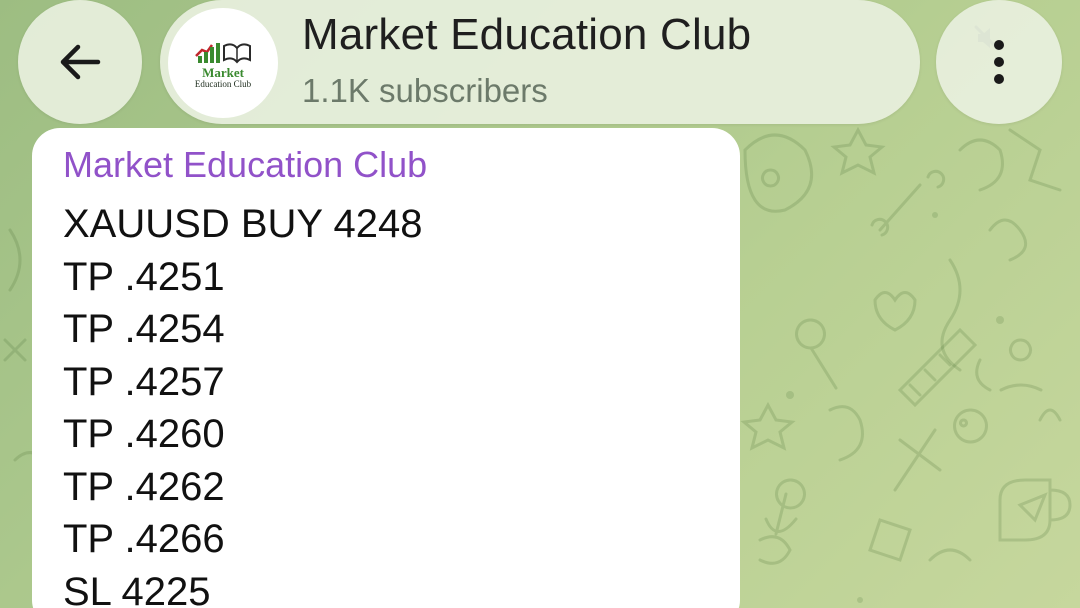 The image size is (1080, 608). Describe the element at coordinates (243, 224) in the screenshot. I see `message-line: XAUUSD BUY 4248` at that location.